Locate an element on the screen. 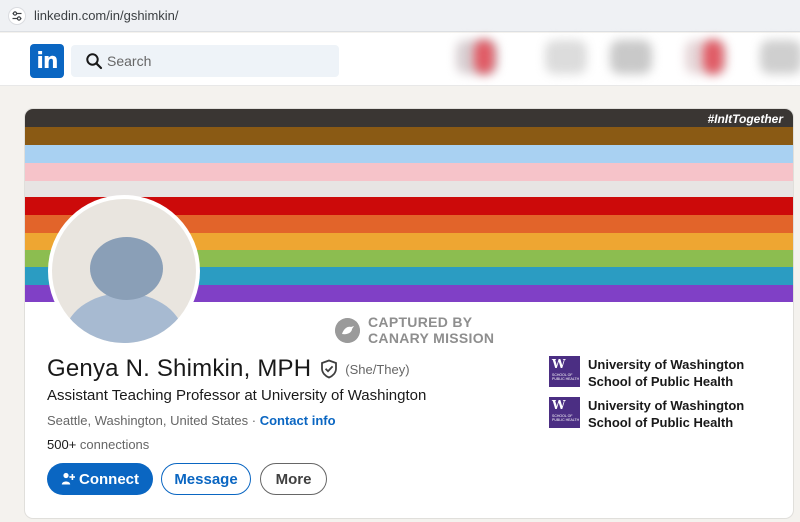  linkedin-logo: in is located at coordinates (47, 61).